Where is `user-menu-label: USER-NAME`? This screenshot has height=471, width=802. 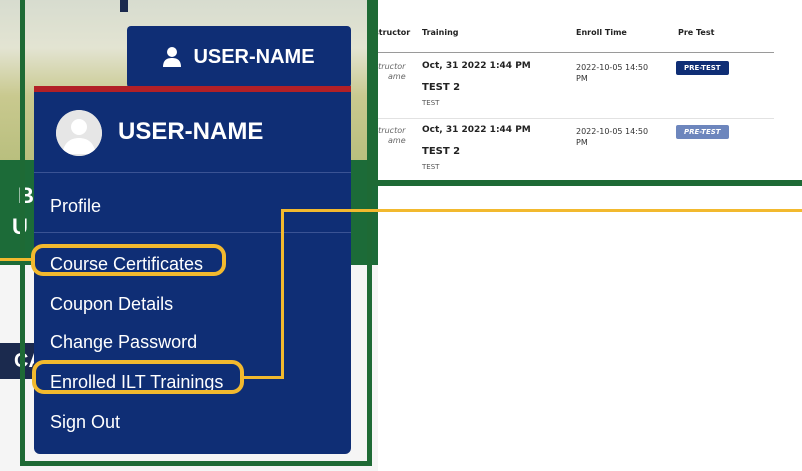
user-menu-label: USER-NAME is located at coordinates (254, 56).